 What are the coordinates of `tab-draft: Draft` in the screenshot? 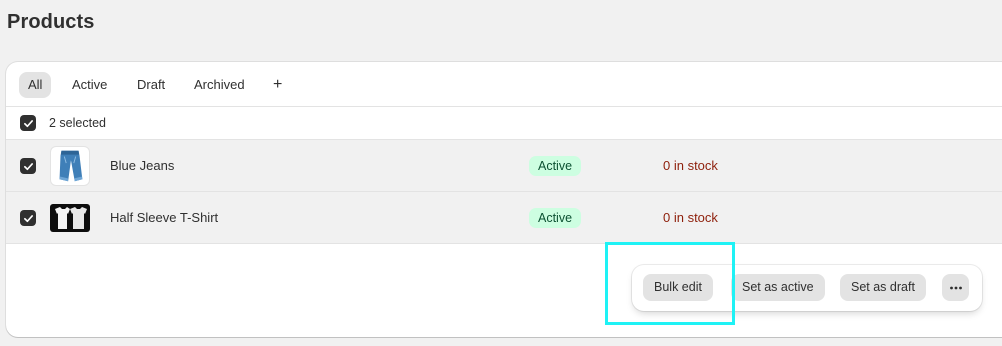 It's located at (151, 85).